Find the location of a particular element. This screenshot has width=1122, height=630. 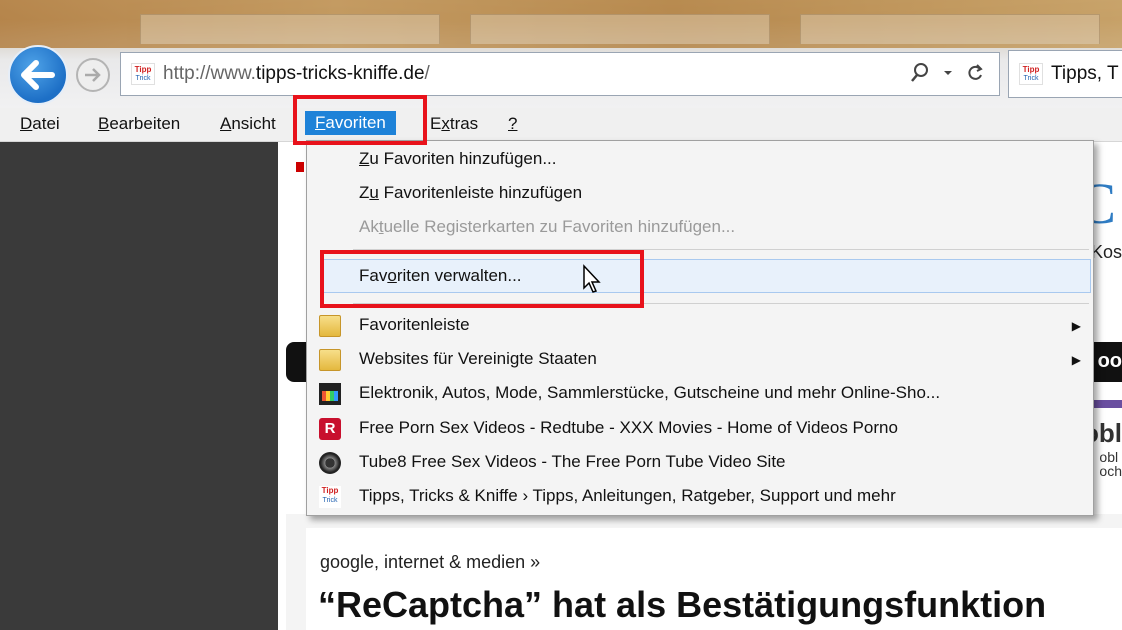

add-tabs-pre: Ak is located at coordinates (369, 226).